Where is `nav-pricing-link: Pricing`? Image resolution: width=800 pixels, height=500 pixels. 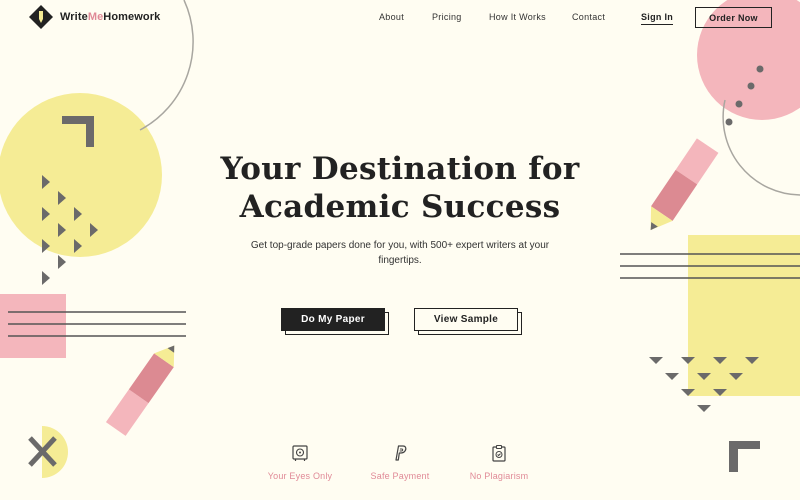
nav-pricing-link: Pricing is located at coordinates (447, 17).